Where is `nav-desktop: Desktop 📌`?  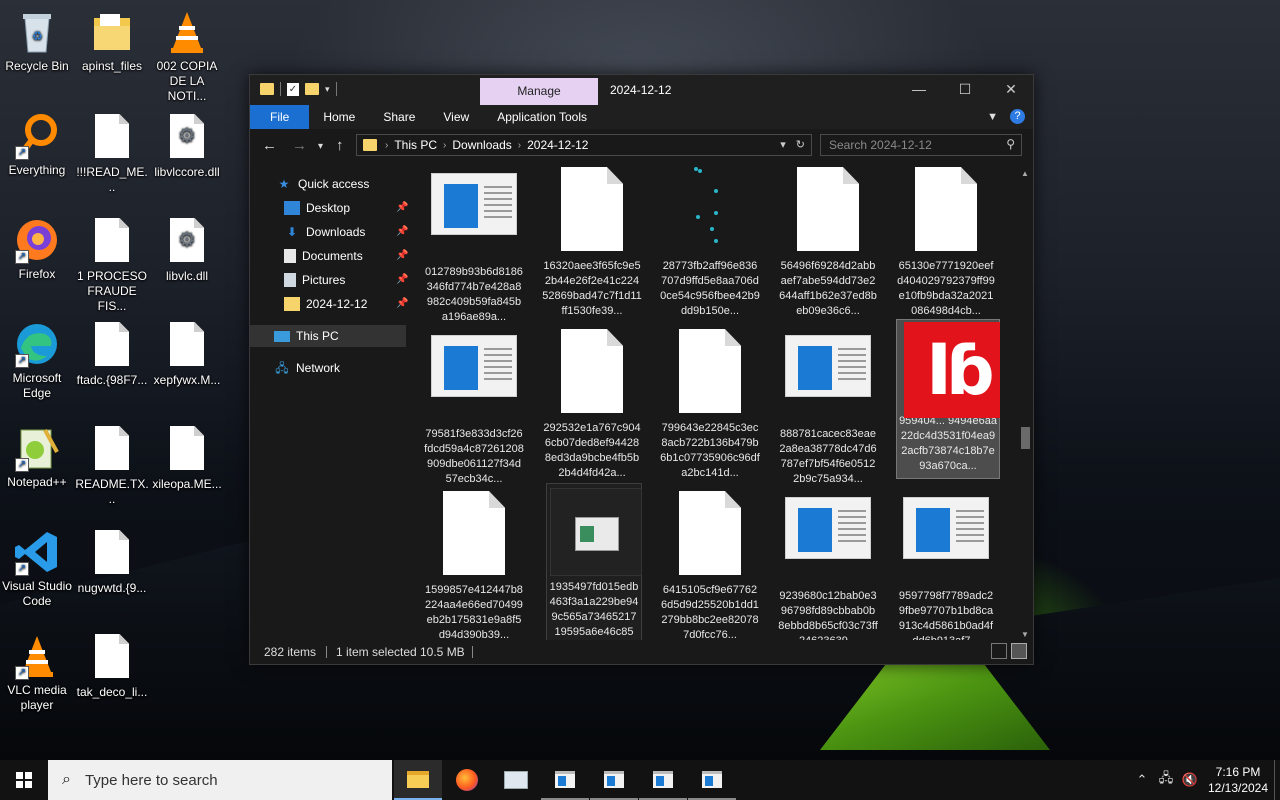
nav-desktop: Desktop 📌 is located at coordinates (346, 208).